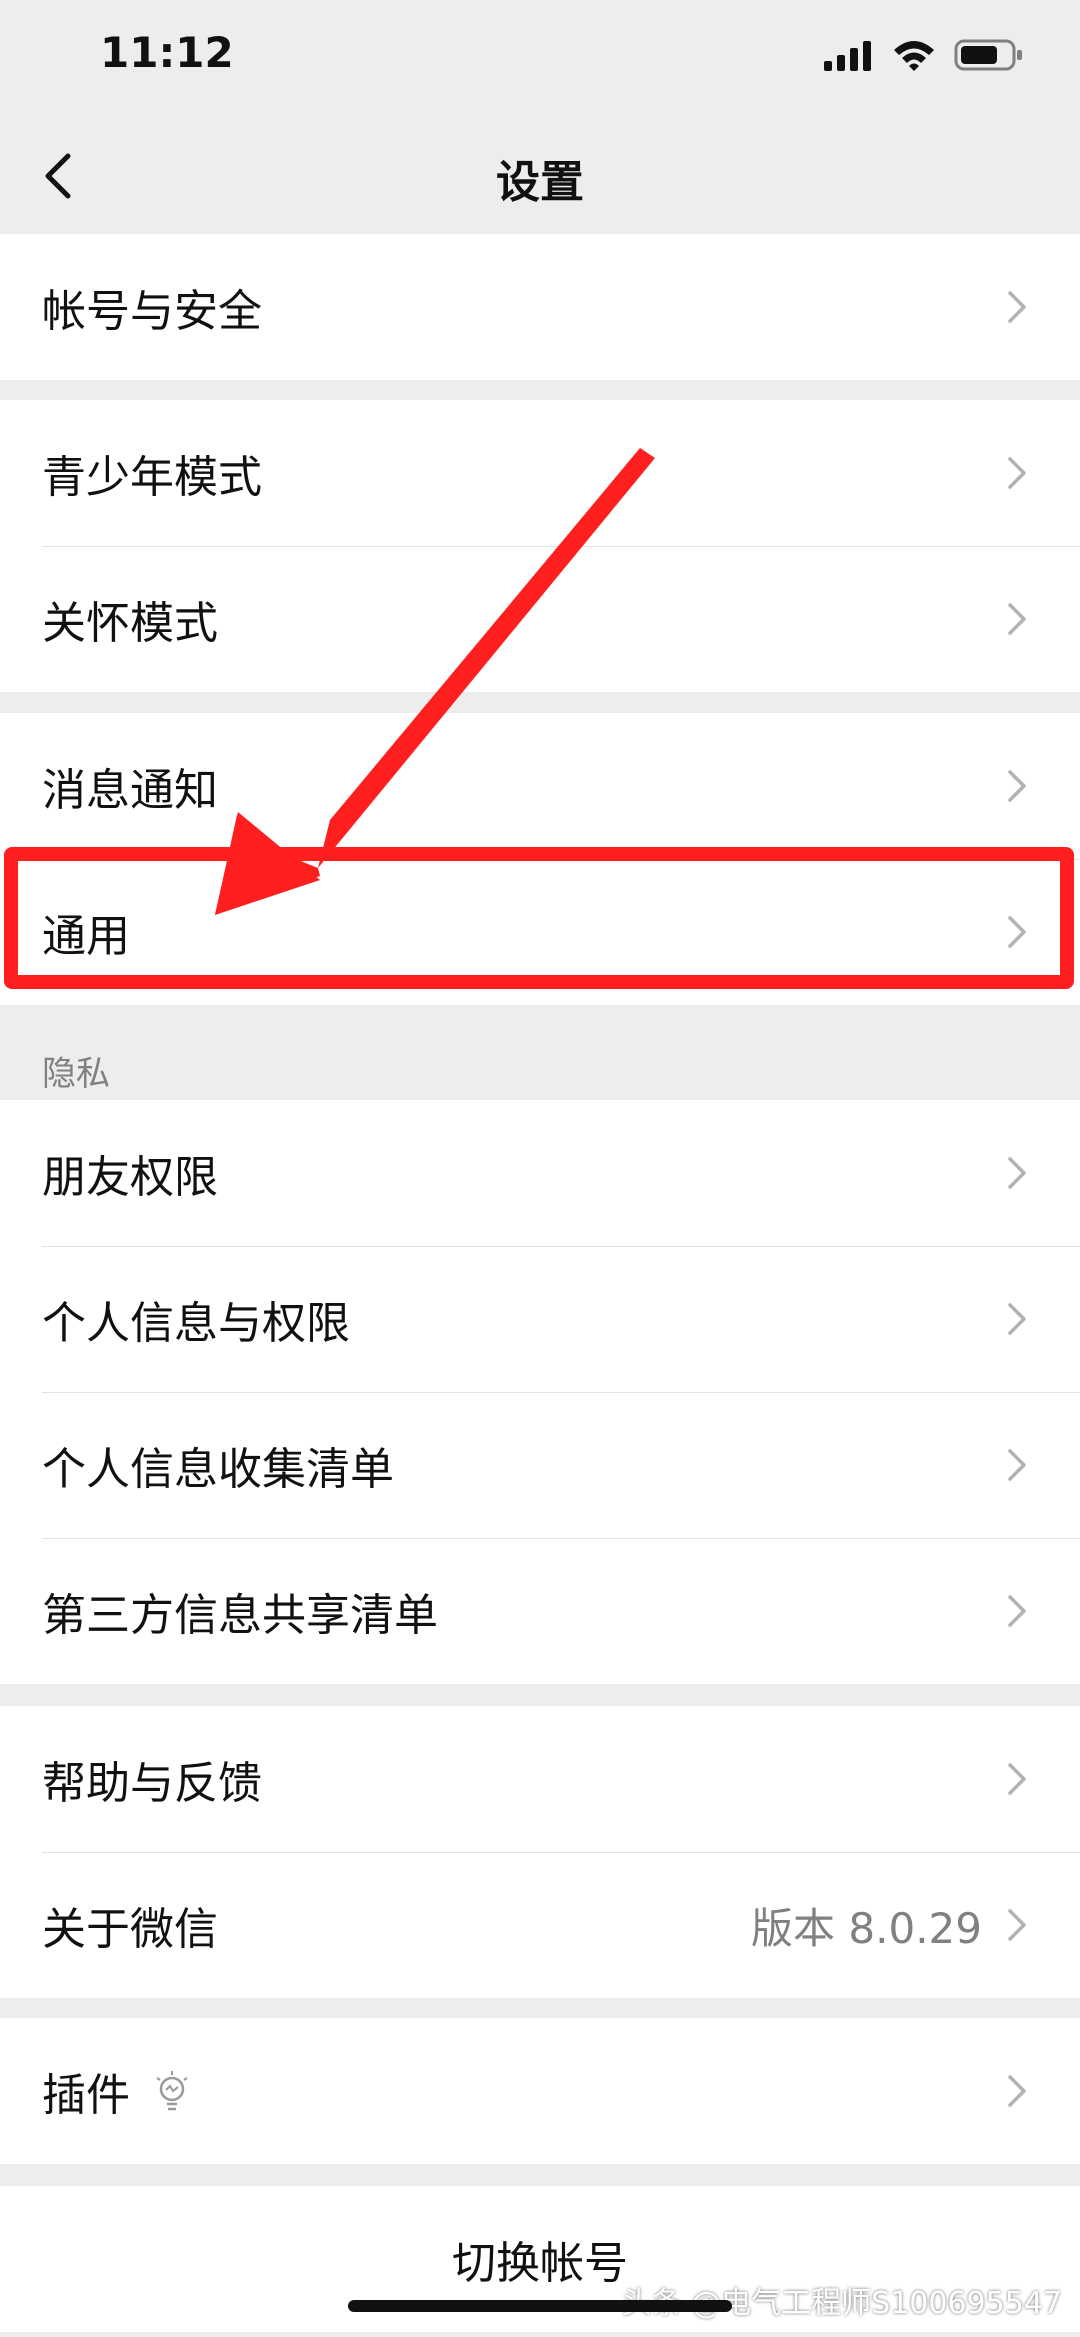 This screenshot has height=2337, width=1080. What do you see at coordinates (540, 1319) in the screenshot?
I see `row-personal-info-permissions: 个人信息与权限` at bounding box center [540, 1319].